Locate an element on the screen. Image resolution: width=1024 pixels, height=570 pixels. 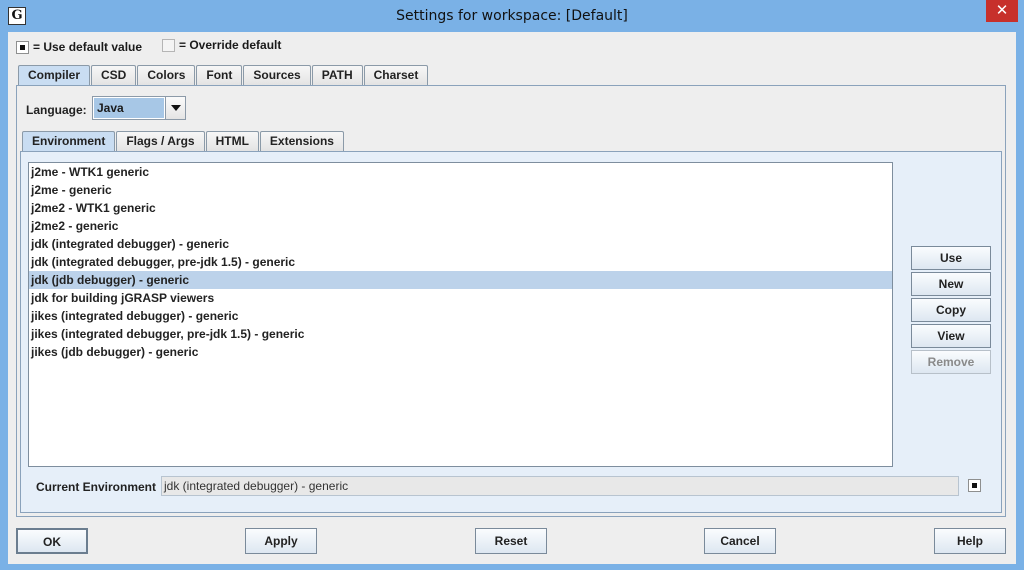
window-title: Settings for workspace: [Default] is located at coordinates (512, 16).